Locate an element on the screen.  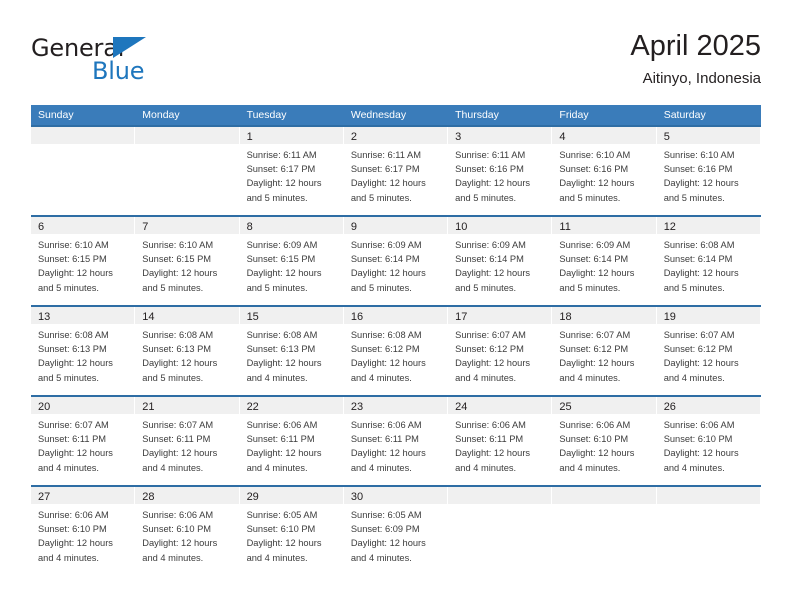
day-number: 20 is located at coordinates (44, 407).